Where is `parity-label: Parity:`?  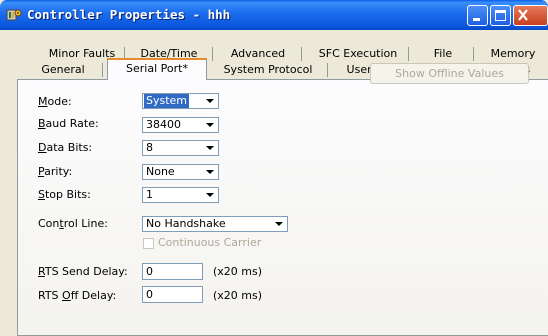 parity-label: Parity: is located at coordinates (55, 171).